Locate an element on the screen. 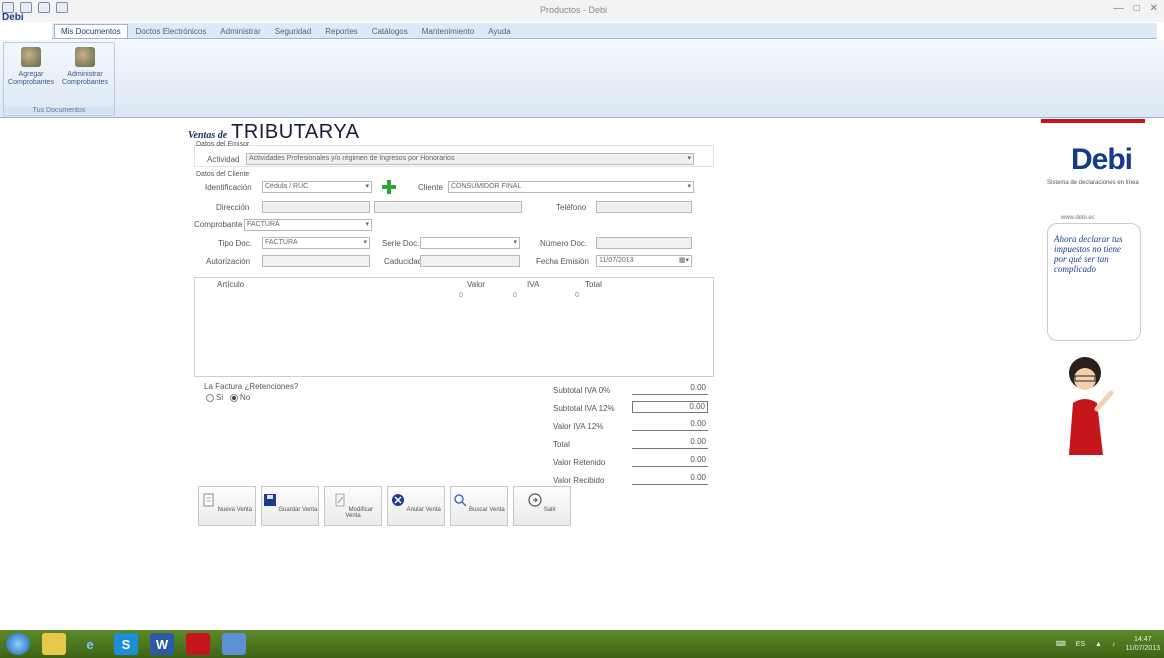 The height and width of the screenshot is (658, 1164). save-sale-button: Guardar Venta is located at coordinates (290, 506).